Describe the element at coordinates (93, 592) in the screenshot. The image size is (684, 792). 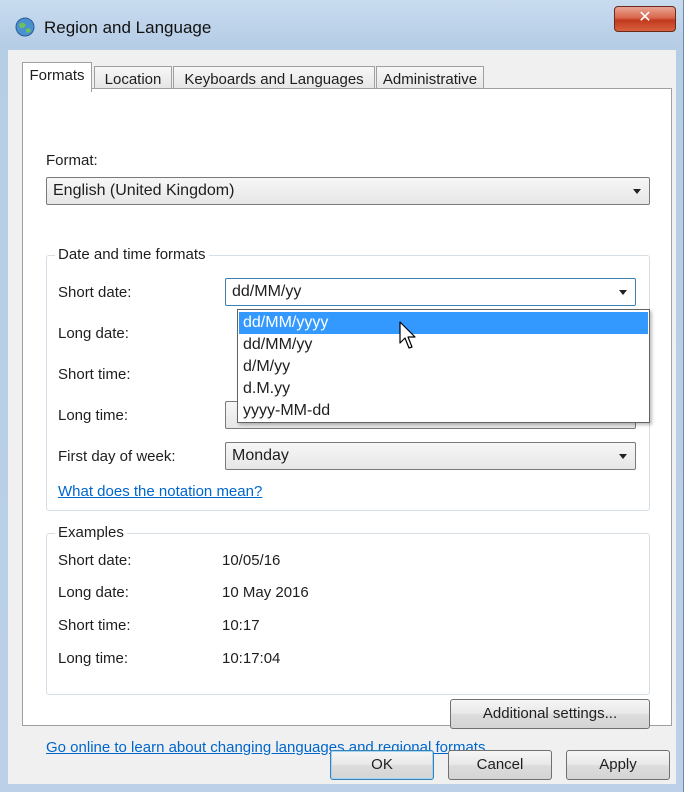
I see `example-long-date-label: Long date:` at that location.